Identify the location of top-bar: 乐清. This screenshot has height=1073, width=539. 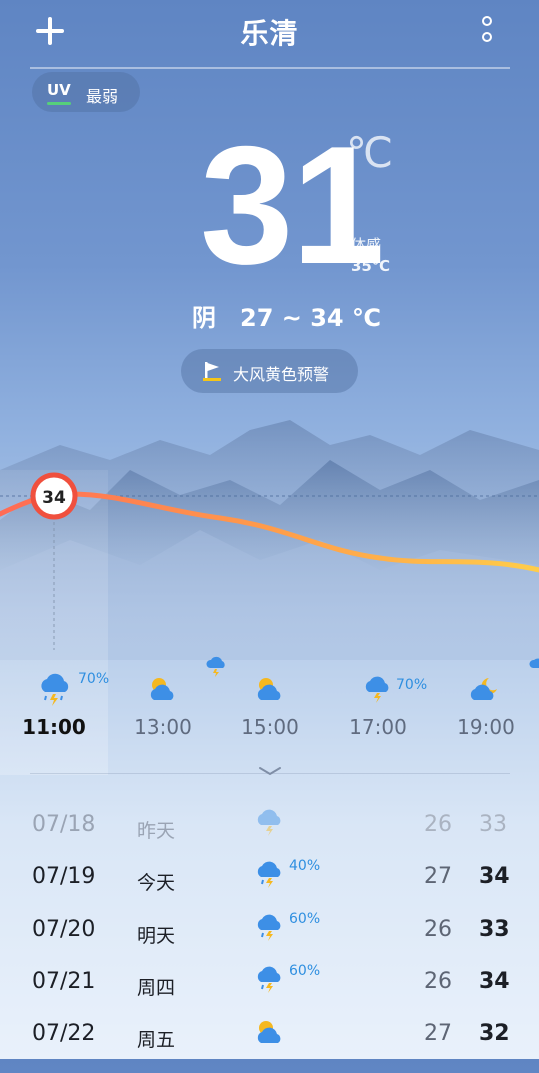
(269, 35).